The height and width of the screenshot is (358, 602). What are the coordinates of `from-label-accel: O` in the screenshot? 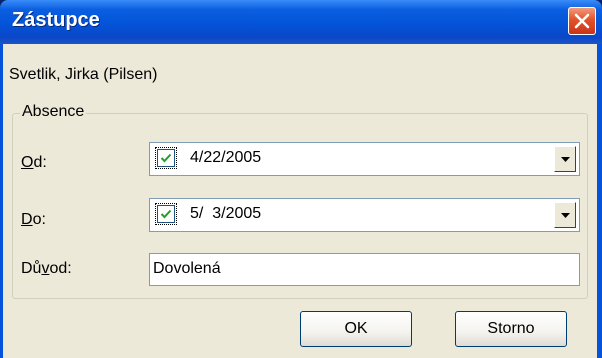 It's located at (27, 162).